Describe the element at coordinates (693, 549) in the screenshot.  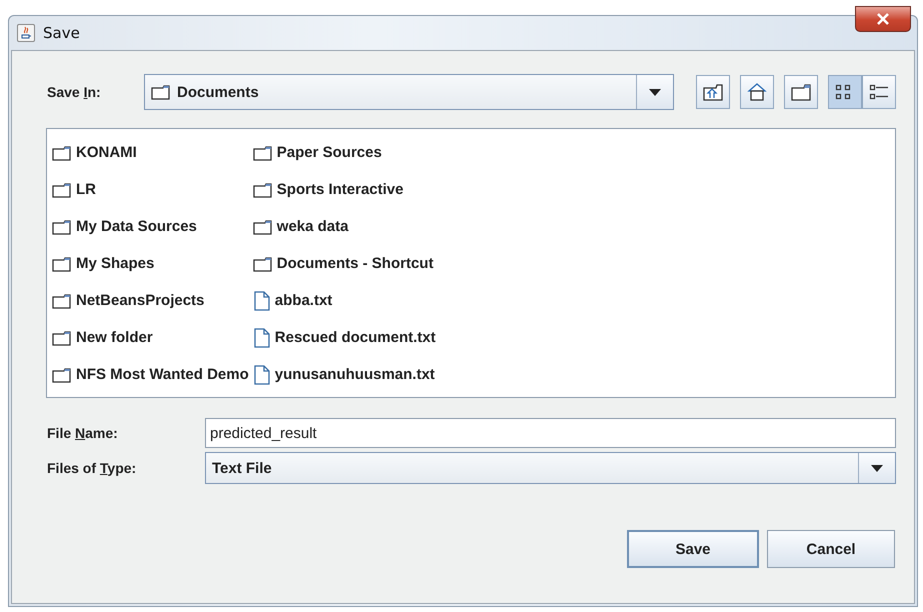
I see `dialog-button: Save` at that location.